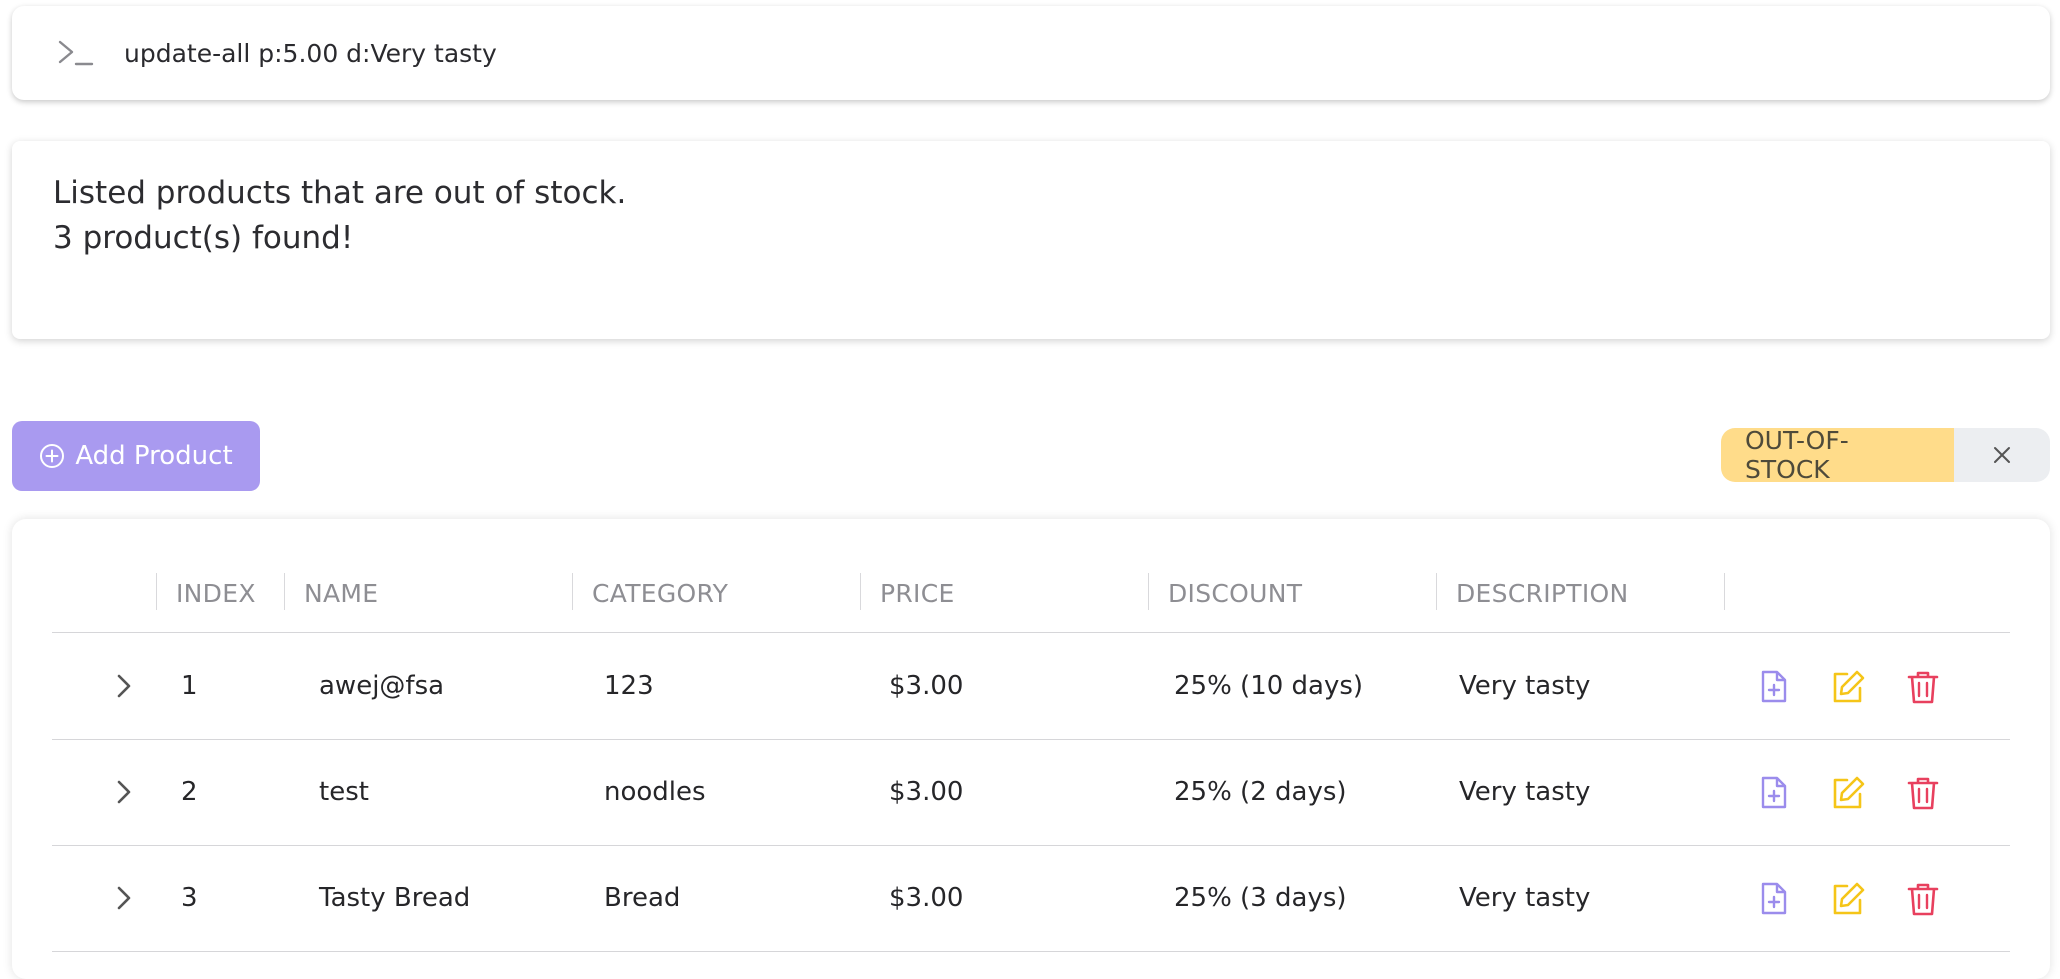 The image size is (2060, 979). I want to click on filter-tag: OUT-OF-STOCK, so click(1885, 455).